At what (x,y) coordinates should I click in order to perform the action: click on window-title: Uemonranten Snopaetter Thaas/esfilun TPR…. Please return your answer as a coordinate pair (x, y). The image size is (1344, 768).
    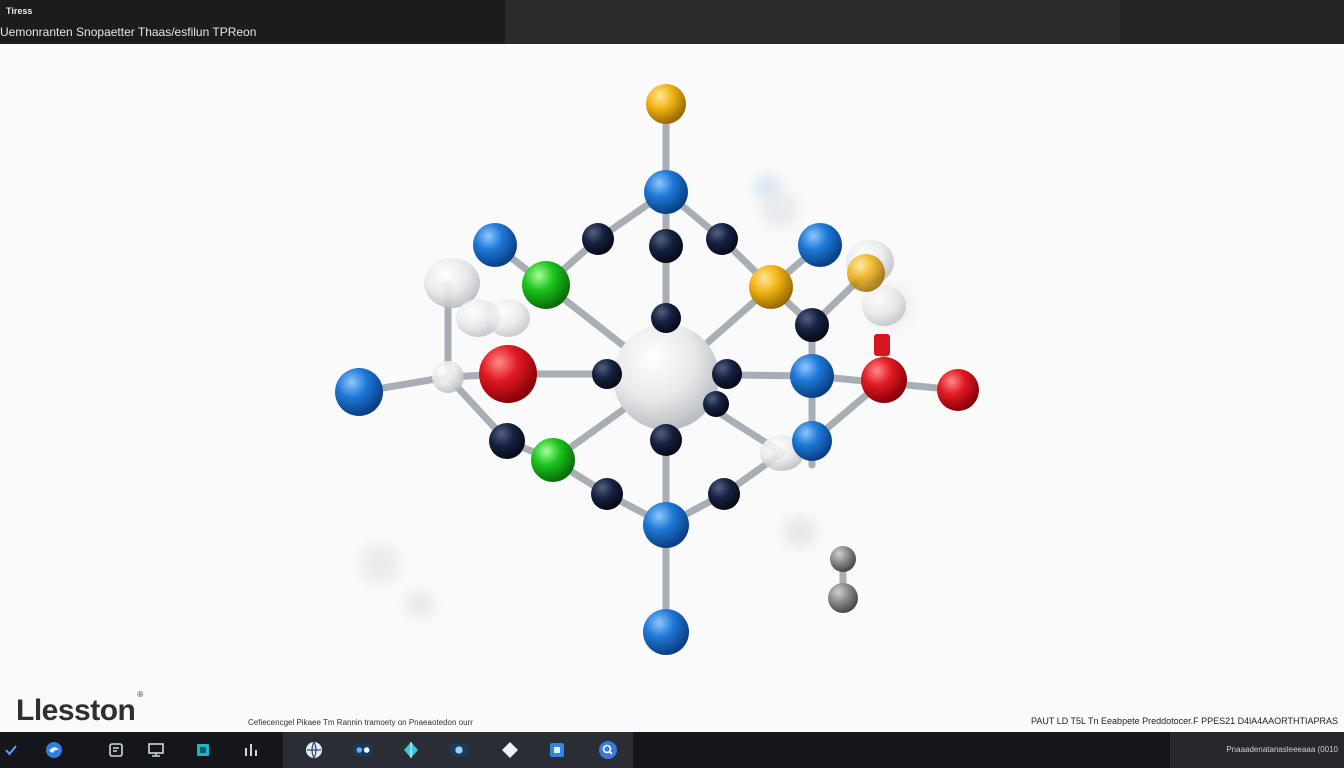
    Looking at the image, I should click on (128, 32).